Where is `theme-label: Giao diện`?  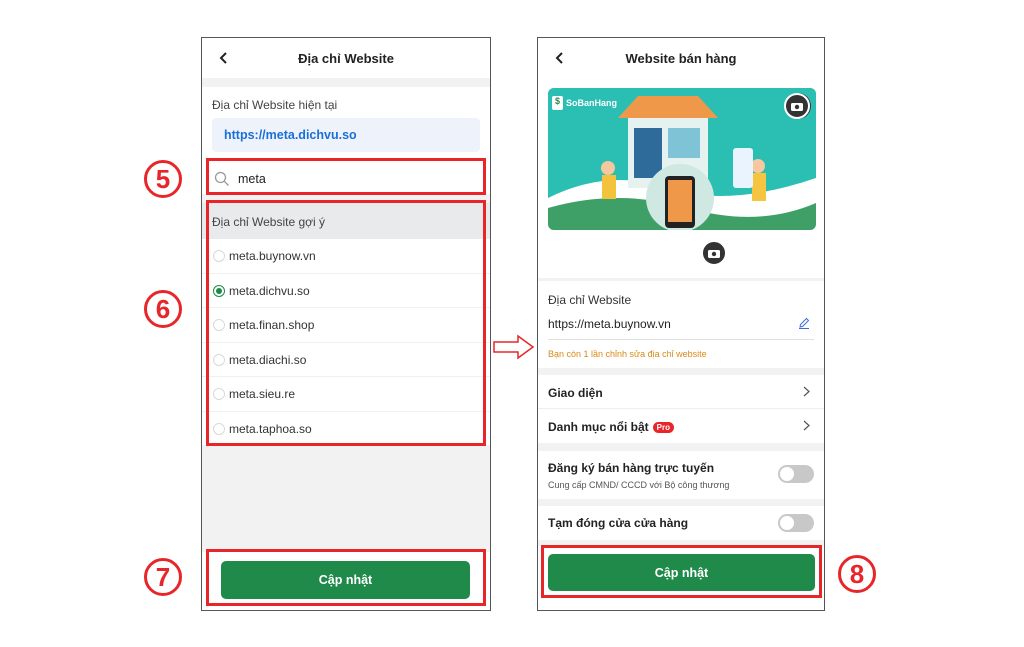 theme-label: Giao diện is located at coordinates (575, 393).